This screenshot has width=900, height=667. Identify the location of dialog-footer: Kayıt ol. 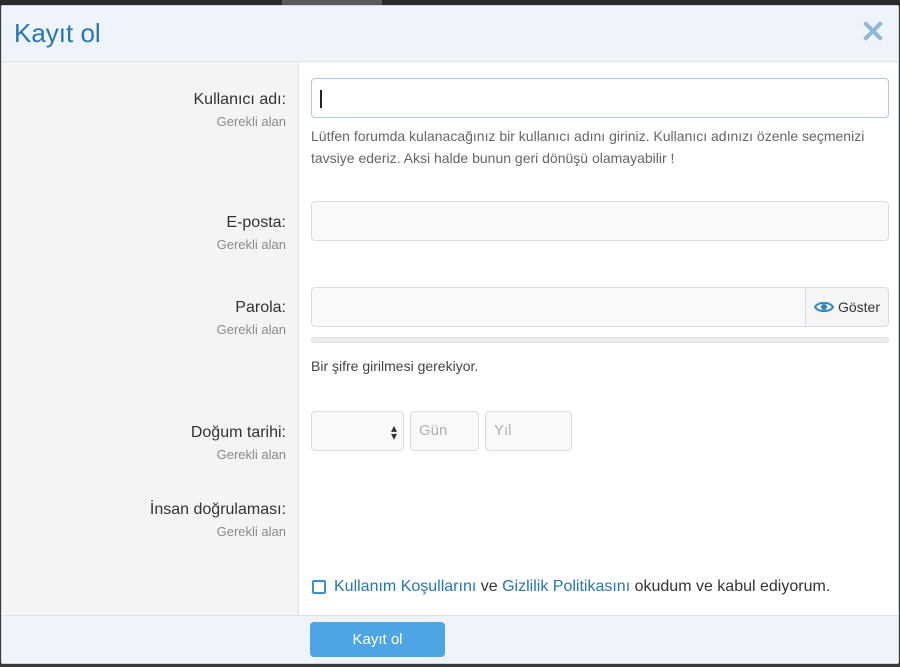
(450, 639).